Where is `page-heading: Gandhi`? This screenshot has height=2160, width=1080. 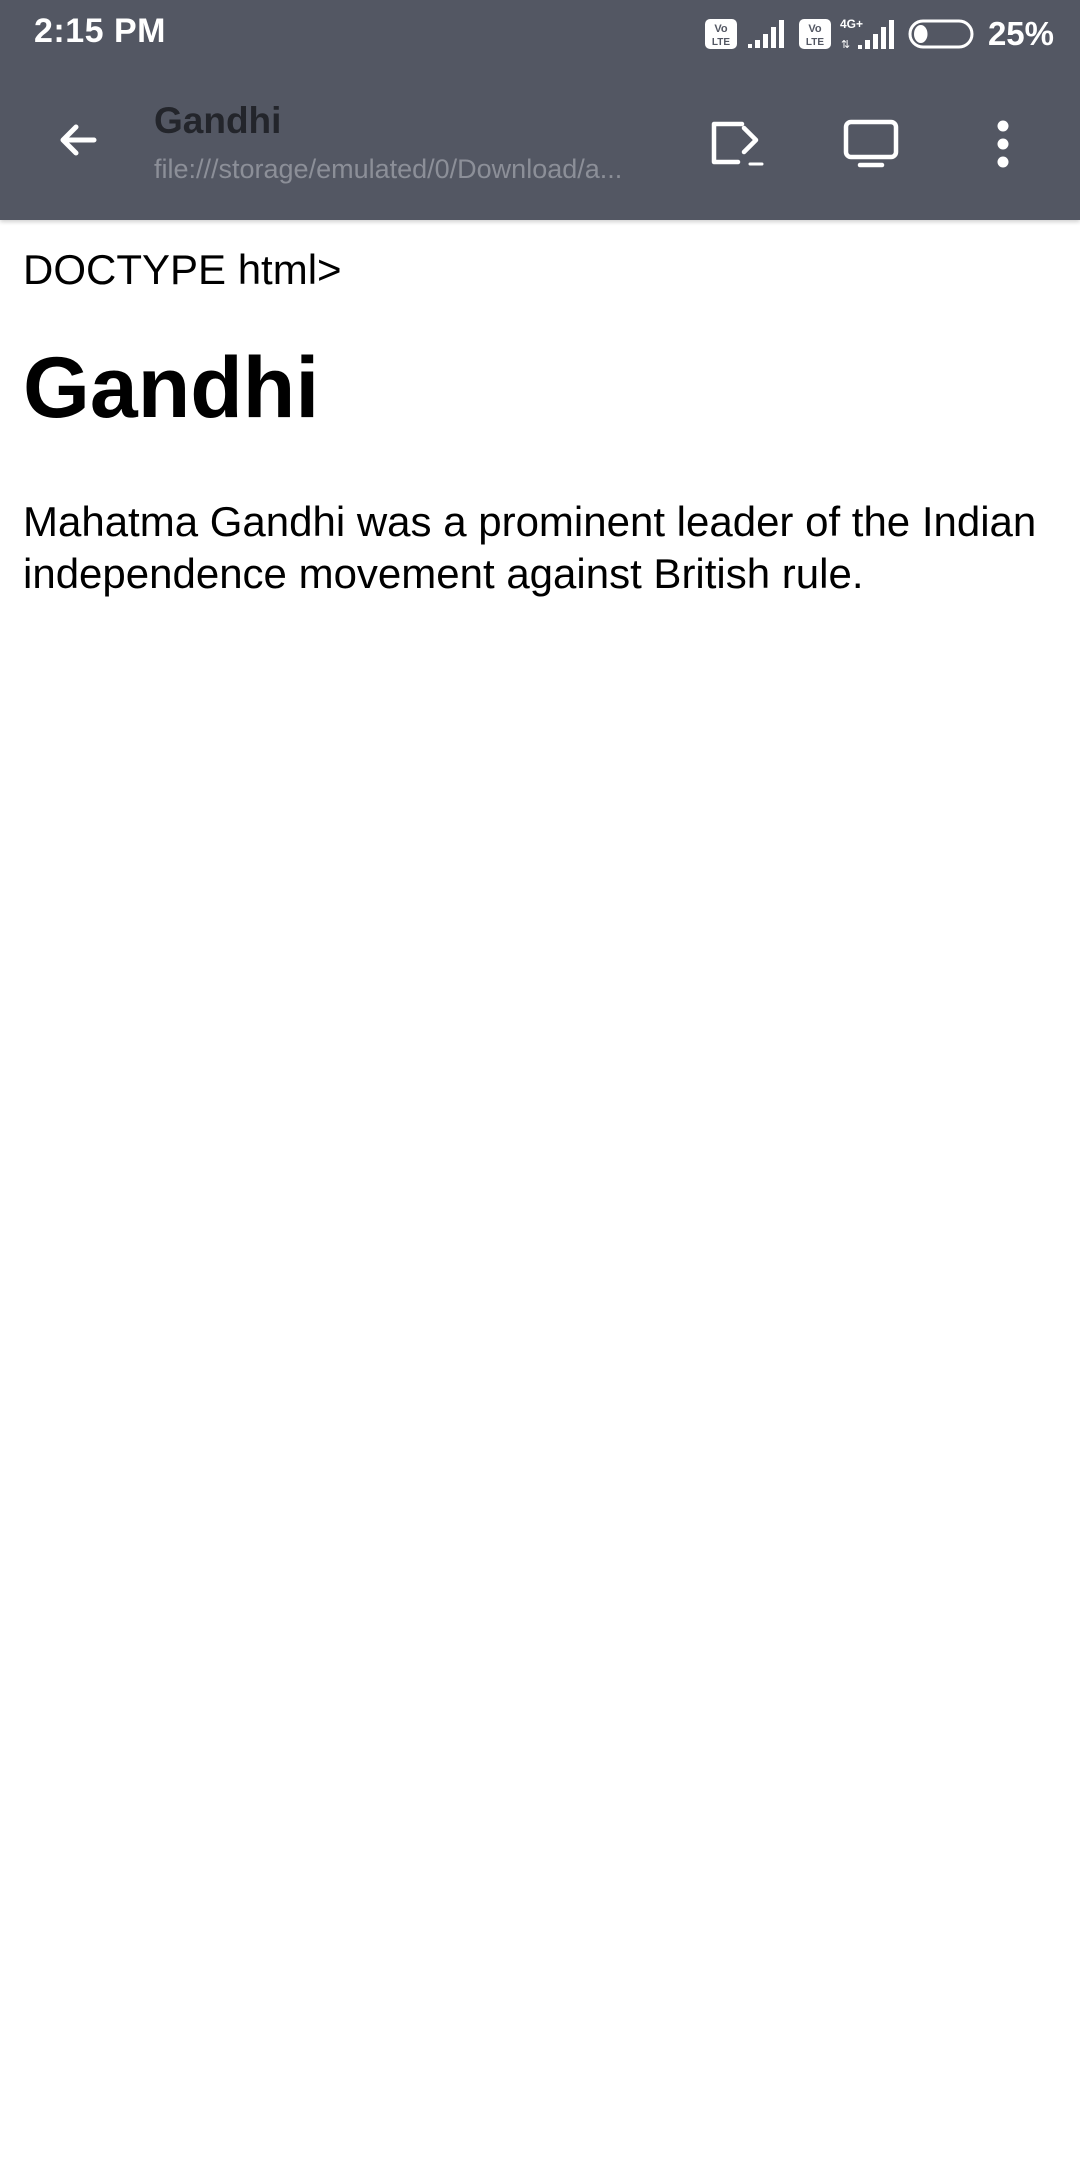
page-heading: Gandhi is located at coordinates (171, 388).